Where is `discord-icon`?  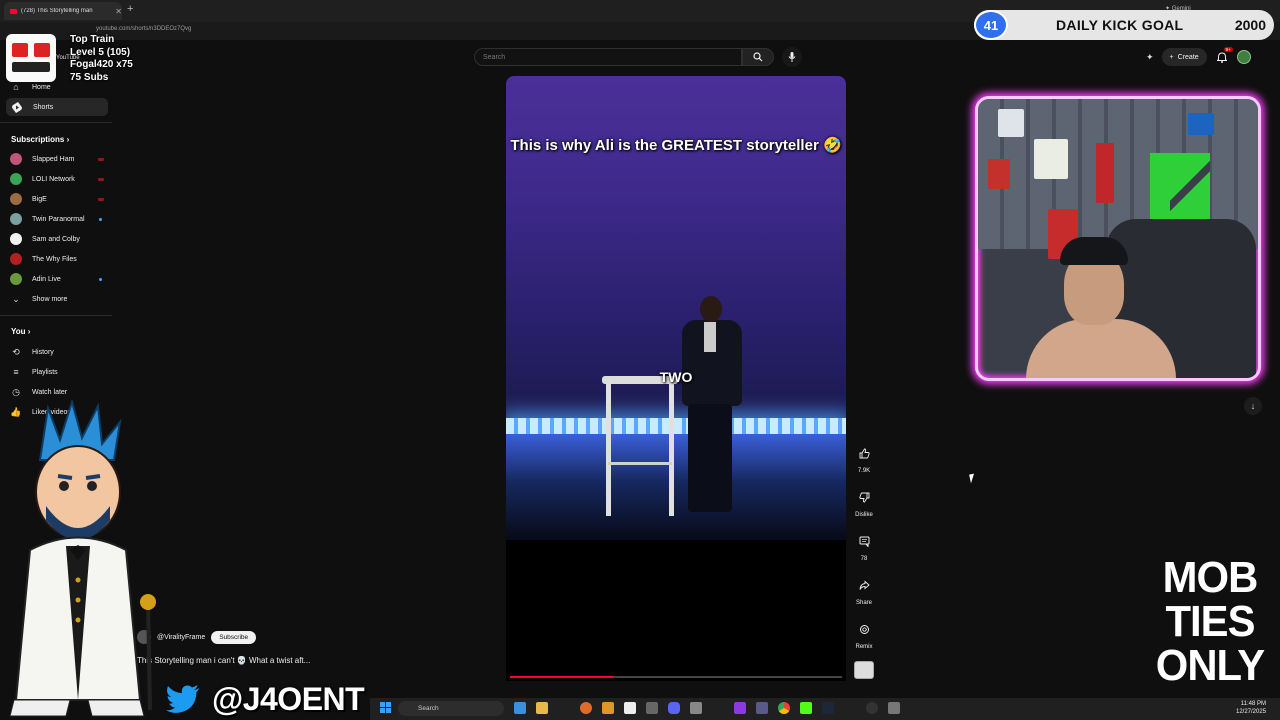 discord-icon is located at coordinates (674, 708).